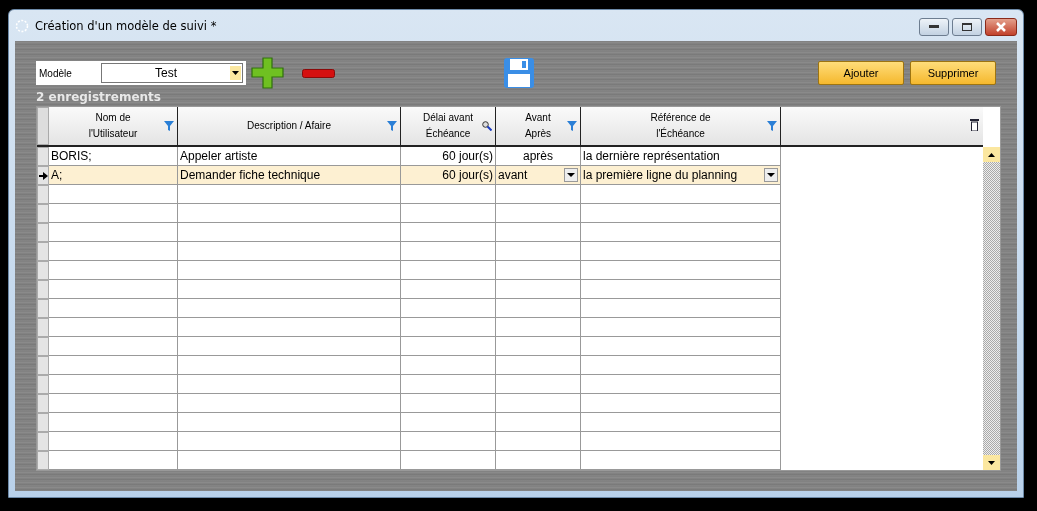 This screenshot has height=511, width=1037. Describe the element at coordinates (289, 126) in the screenshot. I see `column-header: Description / Afaire` at that location.